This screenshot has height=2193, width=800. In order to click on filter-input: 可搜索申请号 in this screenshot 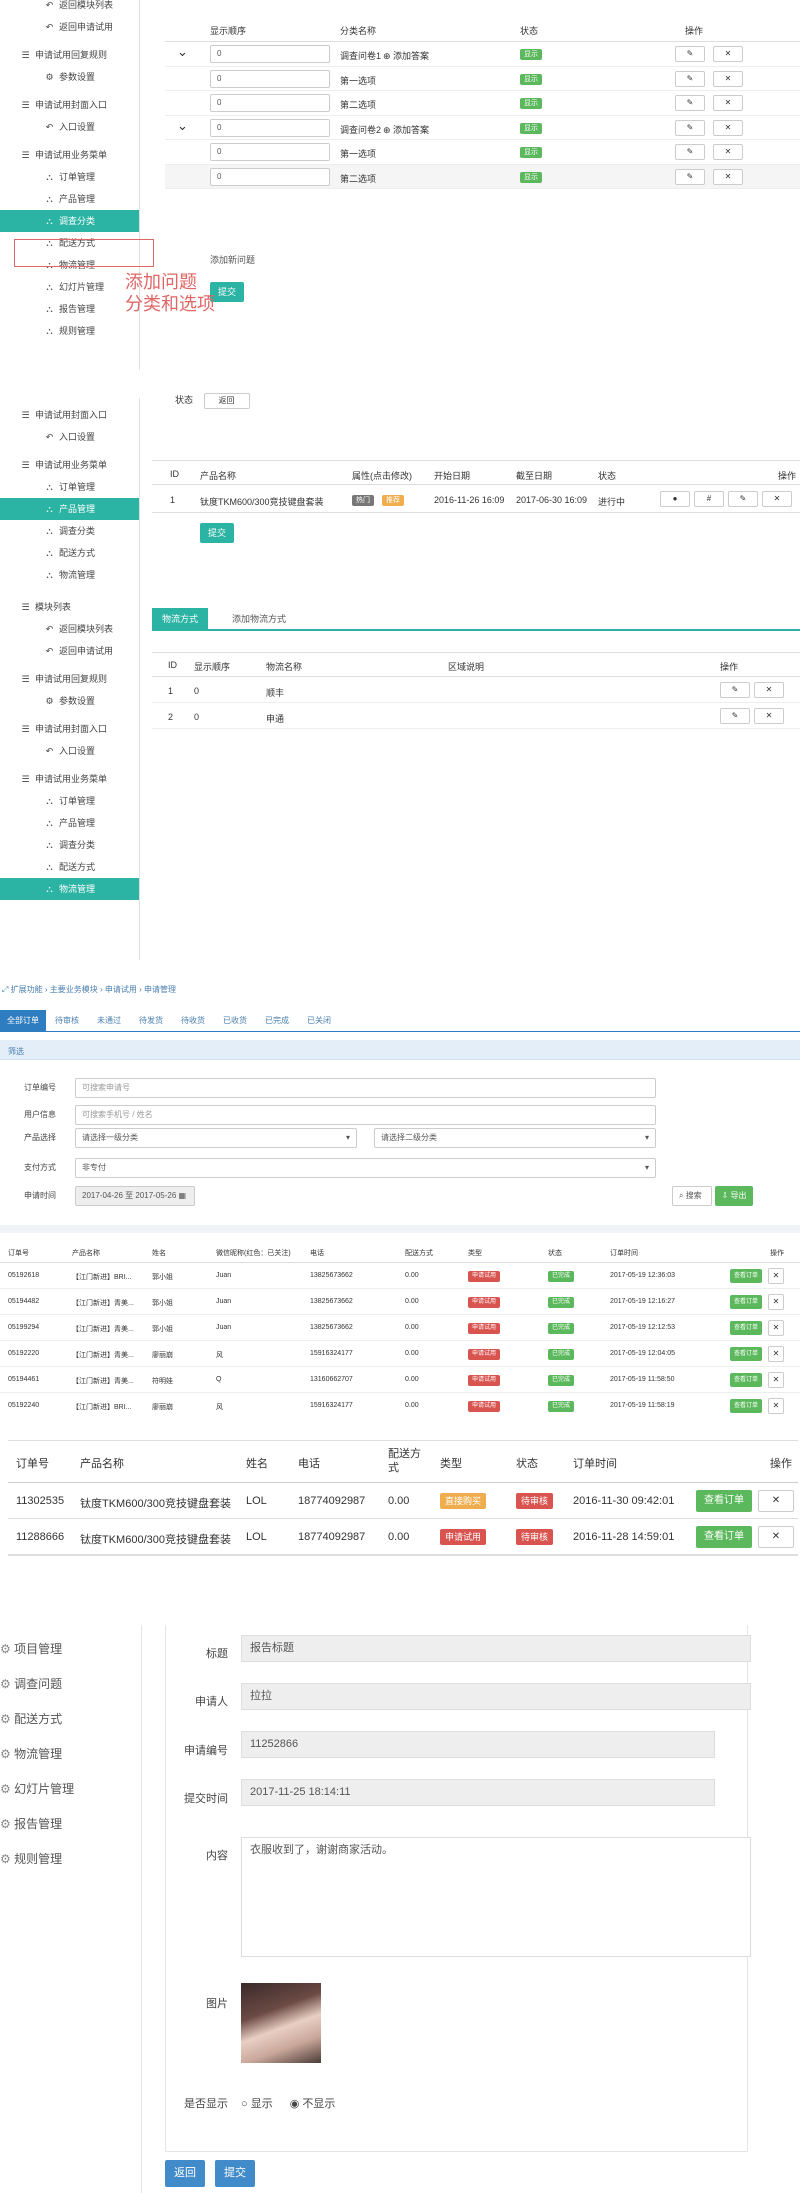, I will do `click(365, 1088)`.